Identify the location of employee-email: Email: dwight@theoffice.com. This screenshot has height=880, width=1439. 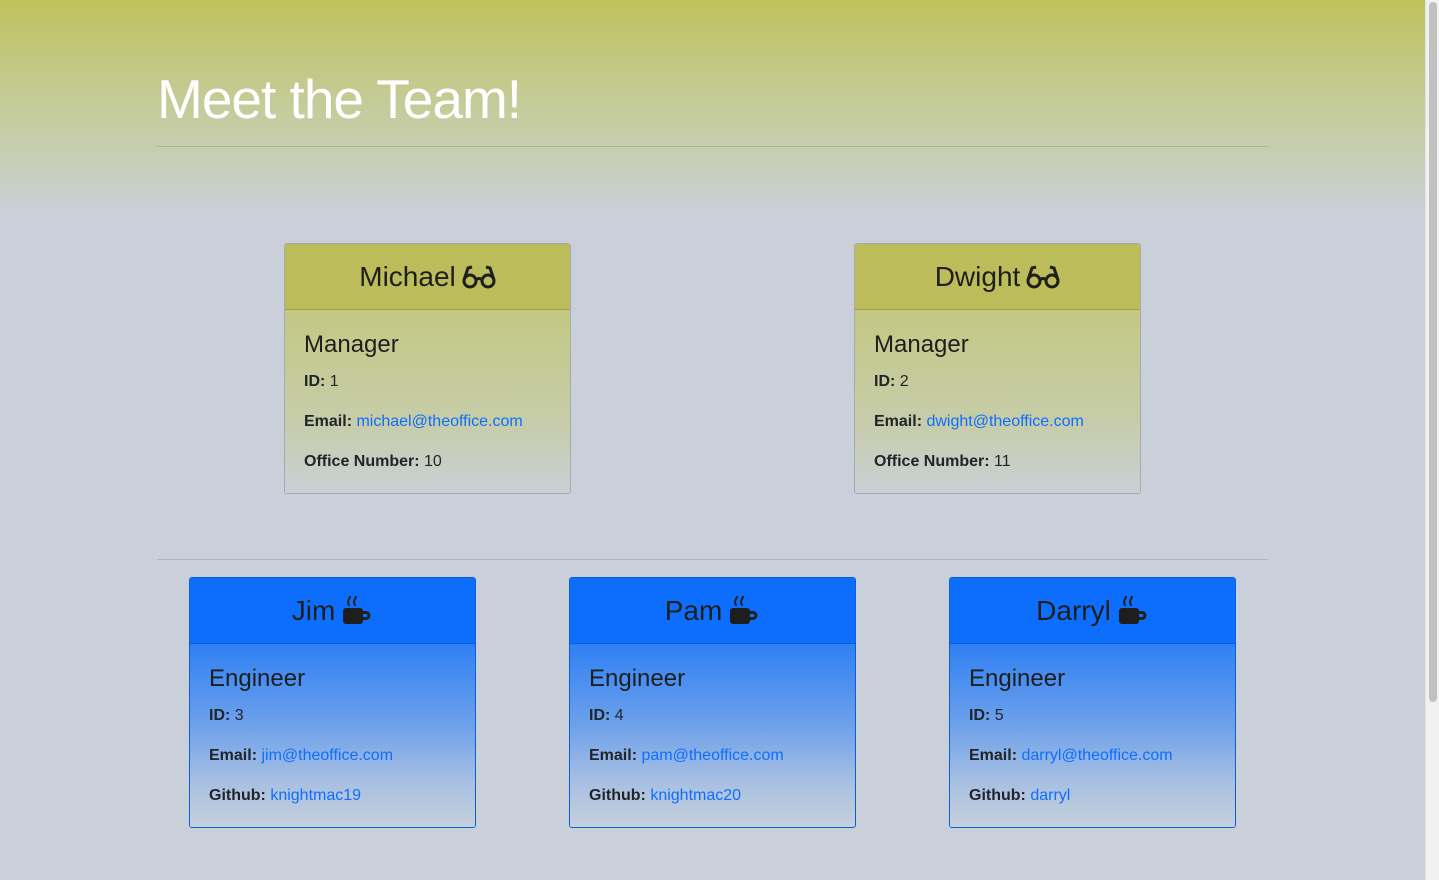
(997, 432).